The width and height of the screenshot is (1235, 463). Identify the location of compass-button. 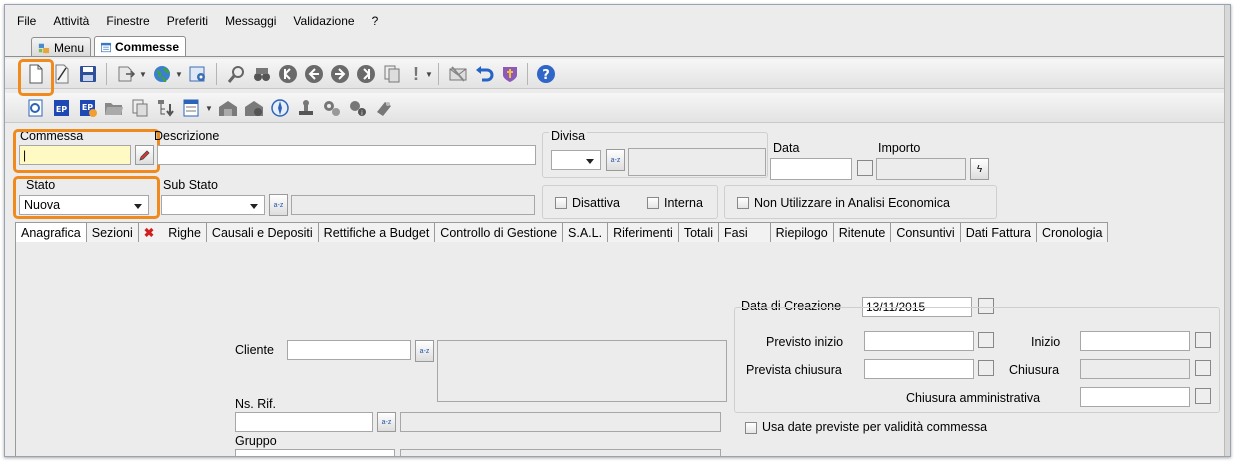
(280, 108).